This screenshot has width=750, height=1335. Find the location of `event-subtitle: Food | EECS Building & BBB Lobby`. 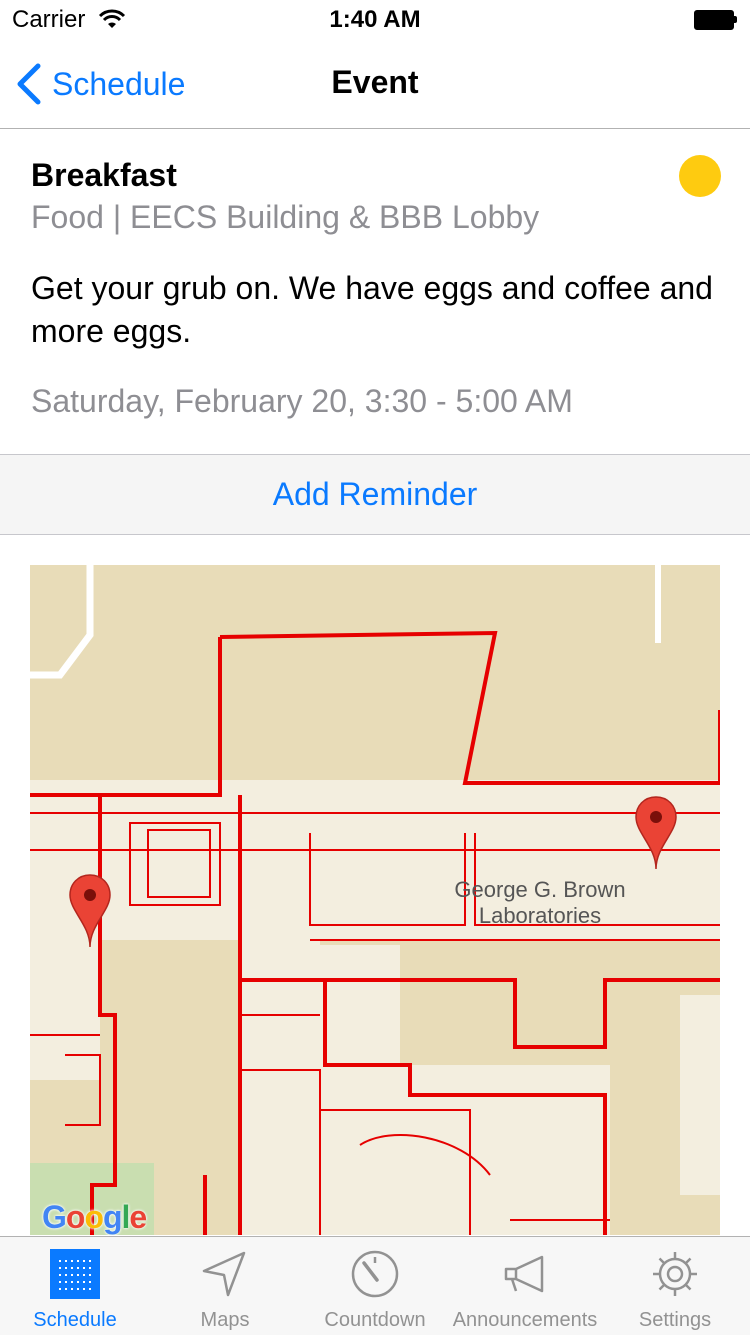

event-subtitle: Food | EECS Building & BBB Lobby is located at coordinates (285, 217).